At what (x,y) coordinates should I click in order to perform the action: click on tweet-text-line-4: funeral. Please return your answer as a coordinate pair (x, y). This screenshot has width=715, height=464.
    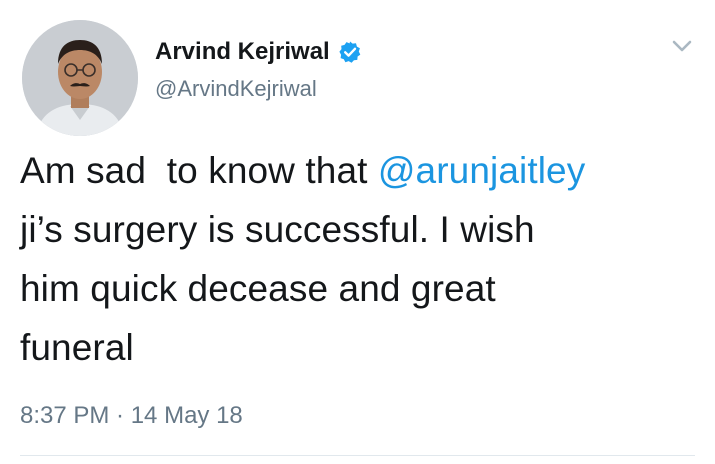
    Looking at the image, I should click on (77, 347).